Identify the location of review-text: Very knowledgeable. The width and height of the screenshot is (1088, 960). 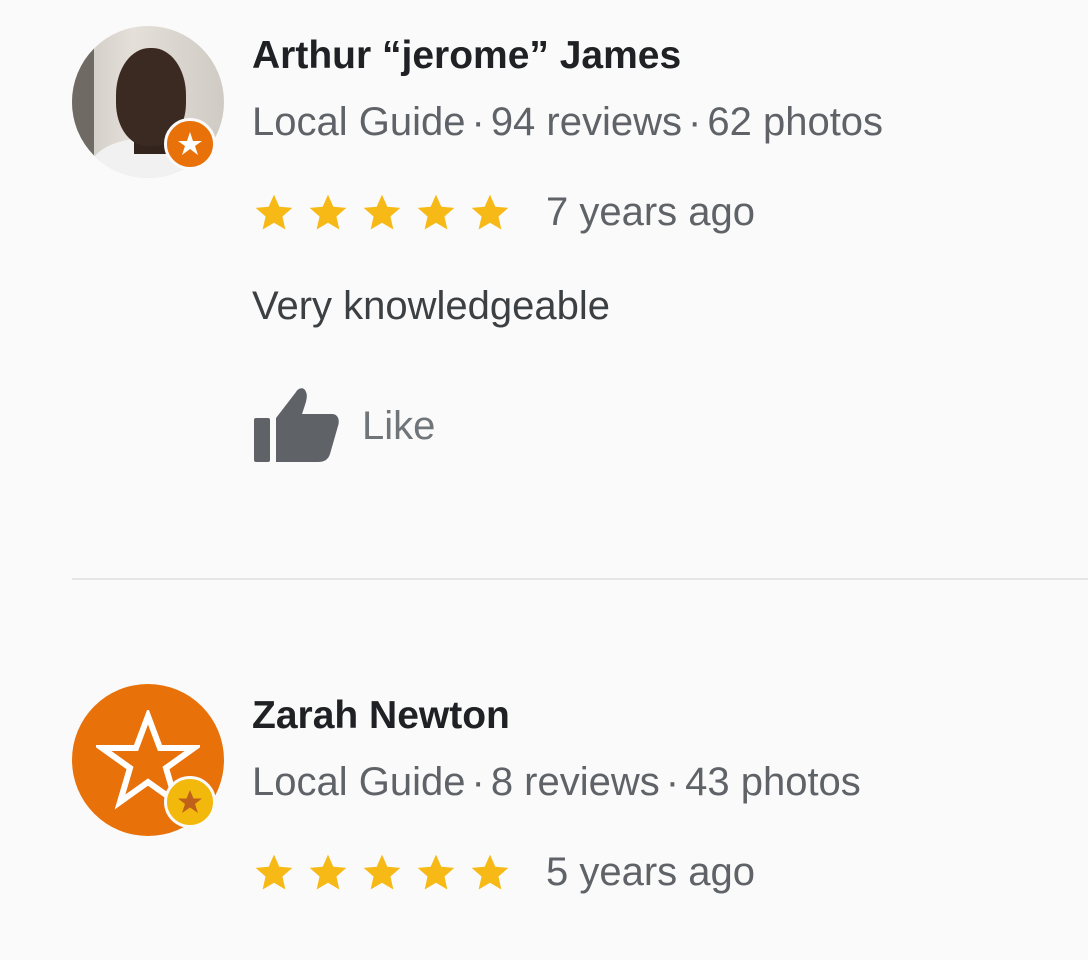
(431, 306).